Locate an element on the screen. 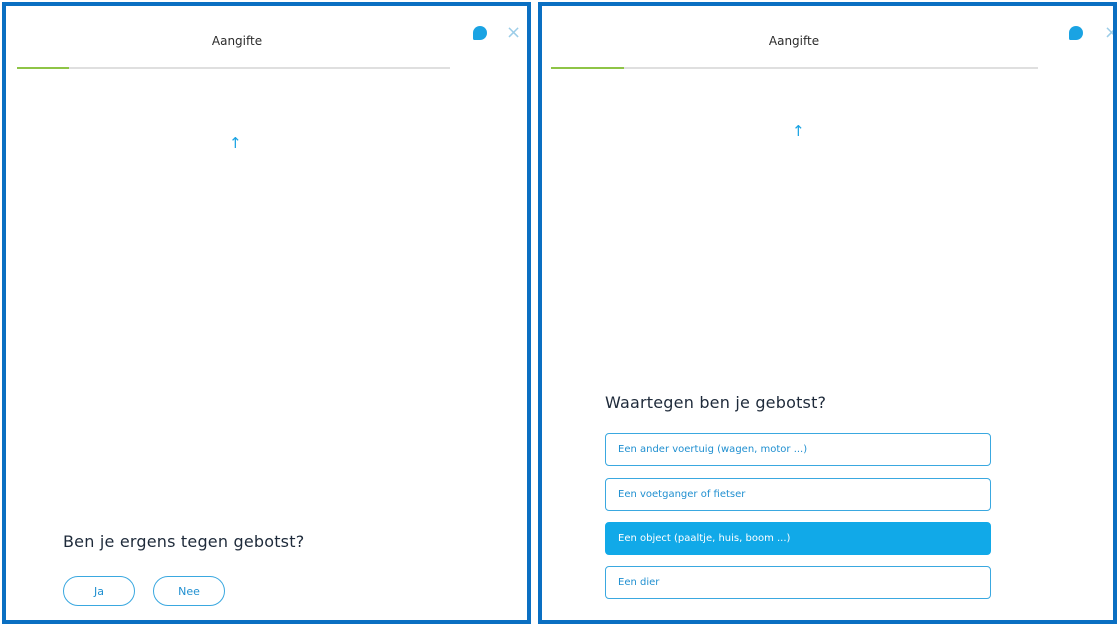 This screenshot has width=1117, height=624. option-pedestrian-cyclist: Een voetganger of fietser is located at coordinates (798, 494).